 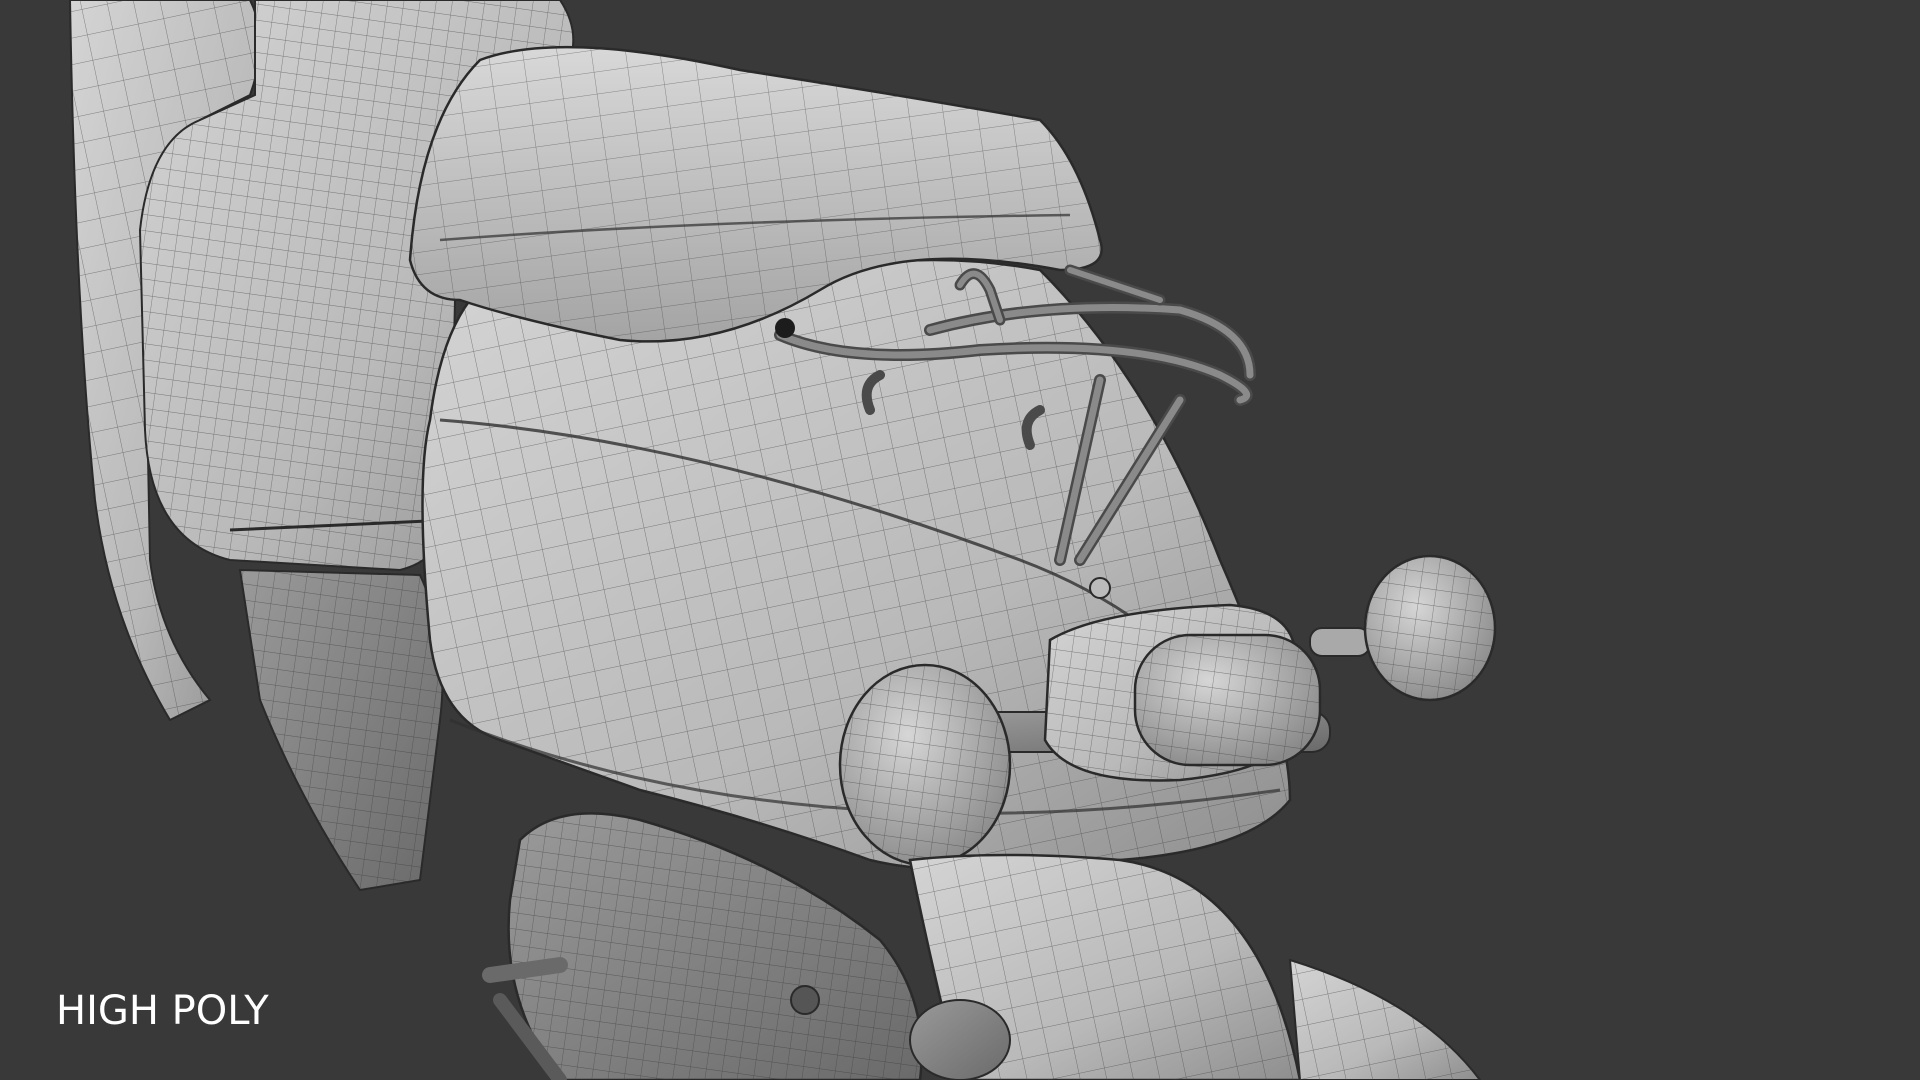 What do you see at coordinates (1430, 628) in the screenshot?
I see `turn-signal-right` at bounding box center [1430, 628].